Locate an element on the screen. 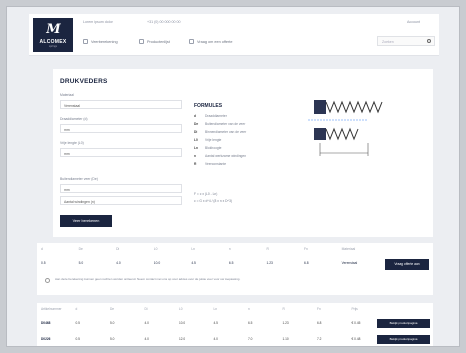  search-input: Zoeken is located at coordinates (406, 41).